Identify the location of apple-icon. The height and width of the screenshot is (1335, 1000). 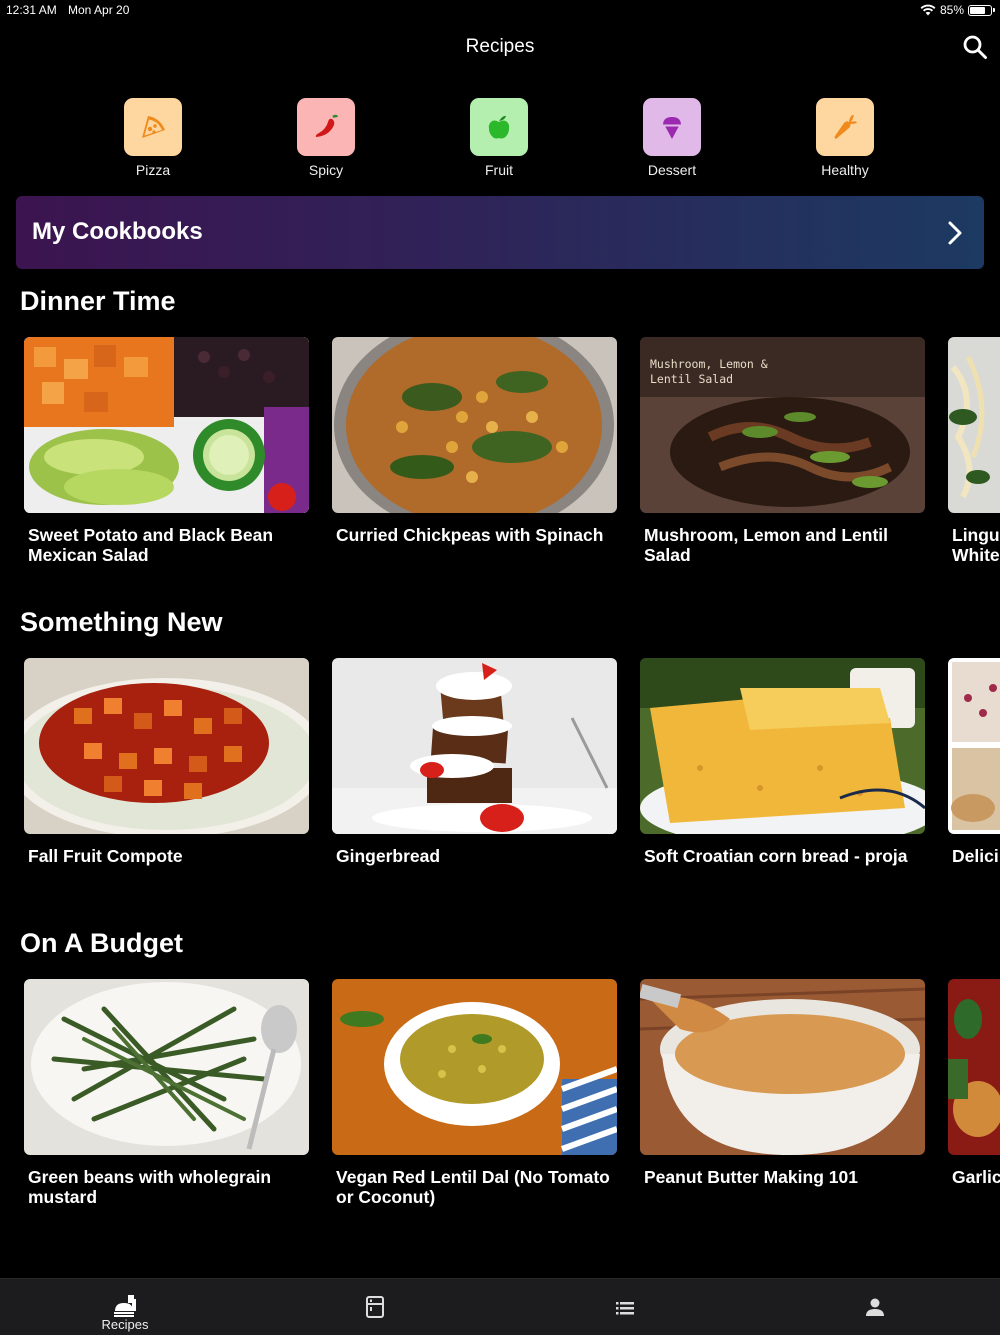
(499, 127).